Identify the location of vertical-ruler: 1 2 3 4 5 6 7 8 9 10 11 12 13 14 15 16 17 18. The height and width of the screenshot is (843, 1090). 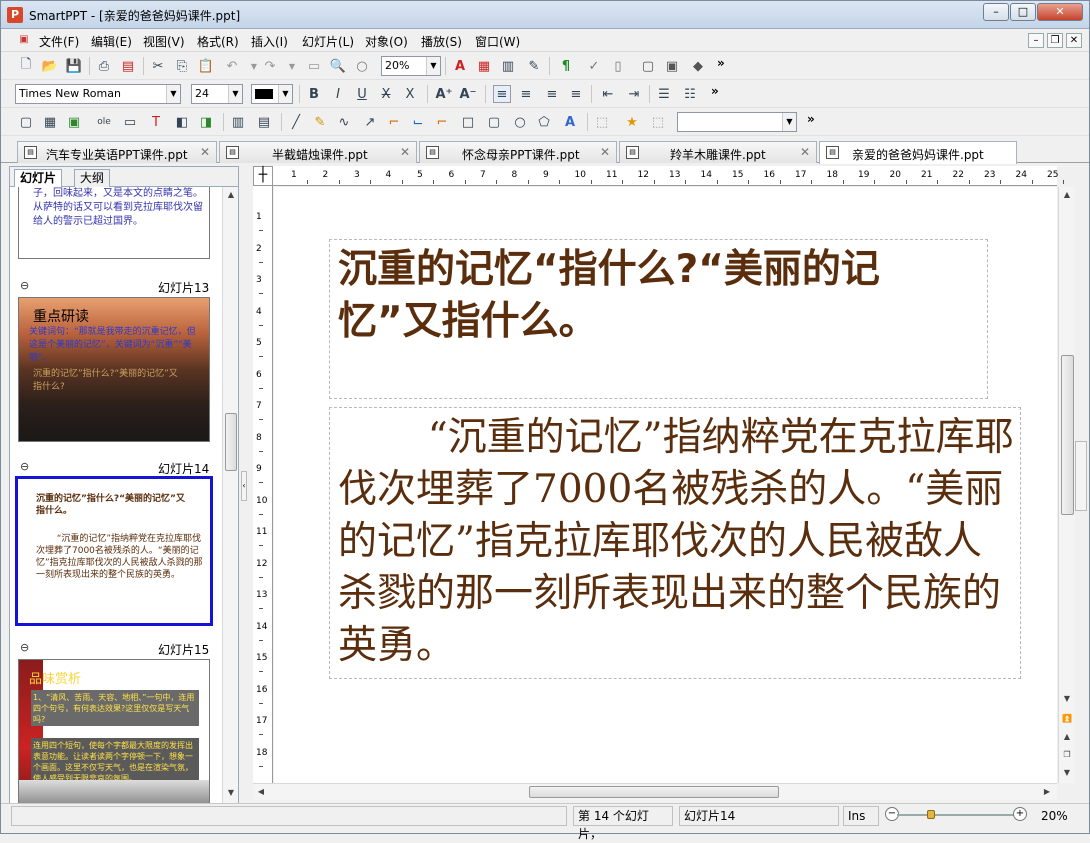
(263, 493).